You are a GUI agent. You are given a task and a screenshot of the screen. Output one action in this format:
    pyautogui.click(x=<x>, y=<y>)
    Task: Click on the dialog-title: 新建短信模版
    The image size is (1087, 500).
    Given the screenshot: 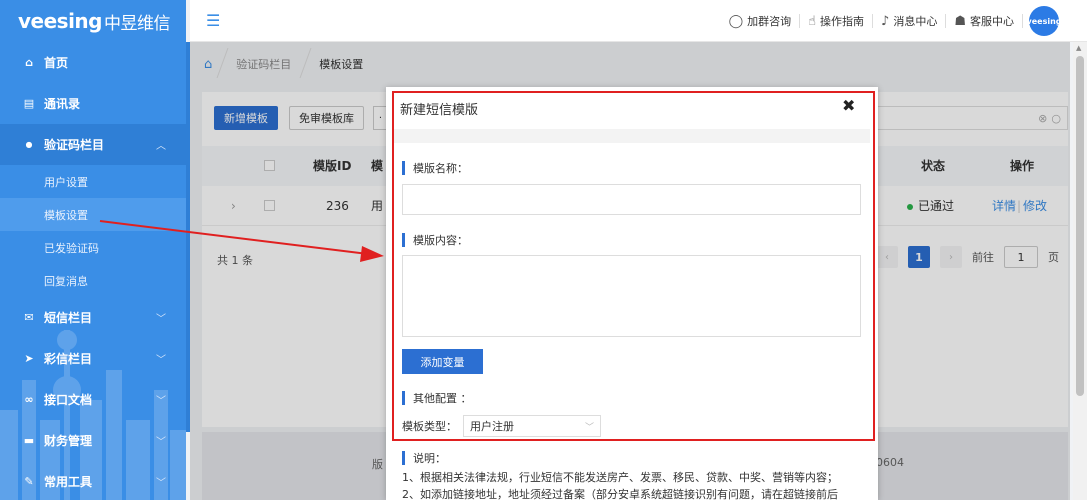 What is the action you would take?
    pyautogui.click(x=439, y=110)
    